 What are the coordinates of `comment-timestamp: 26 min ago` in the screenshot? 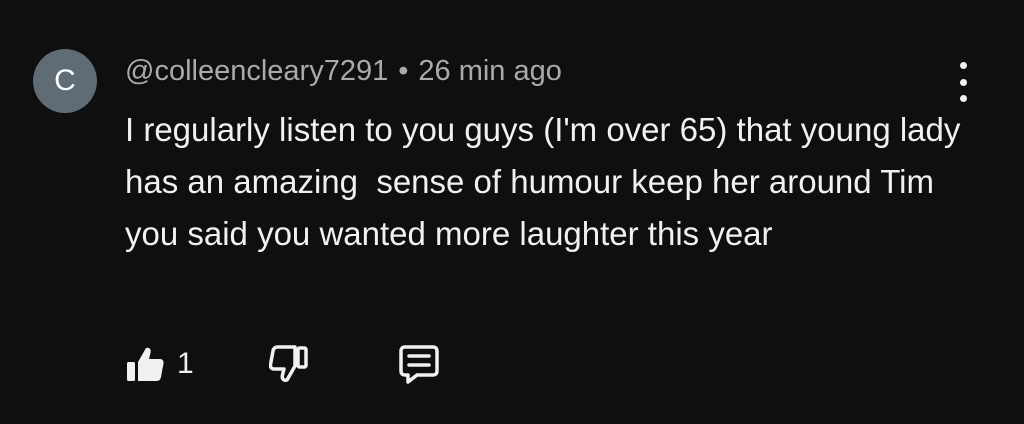 It's located at (490, 71).